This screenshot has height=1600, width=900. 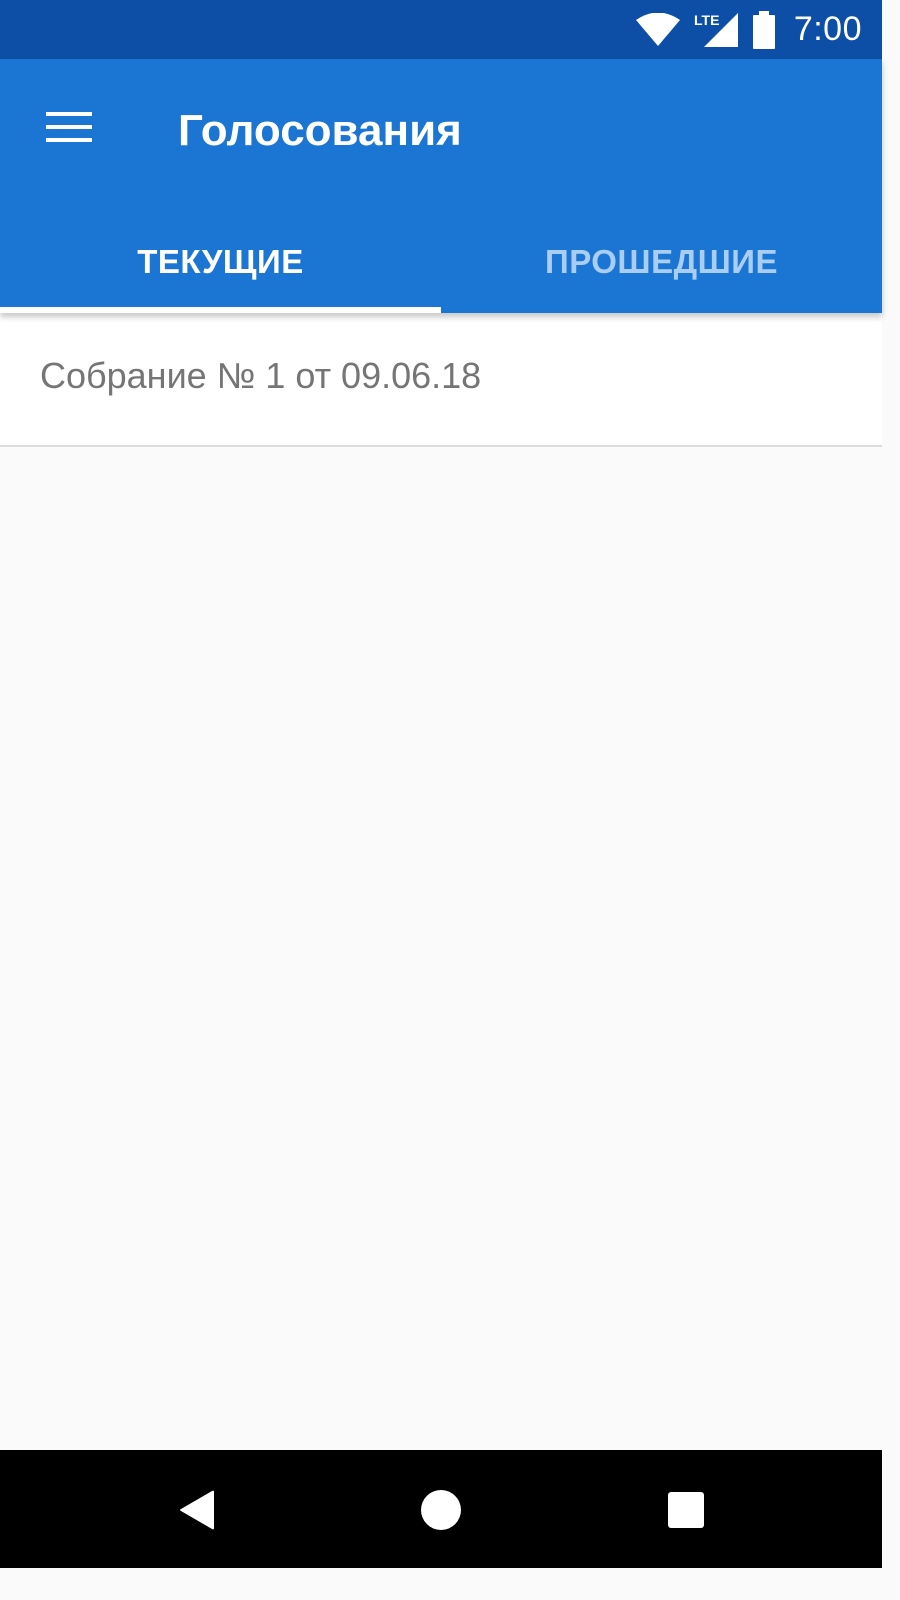 What do you see at coordinates (441, 29) in the screenshot?
I see `status-bar: LTE 7:00` at bounding box center [441, 29].